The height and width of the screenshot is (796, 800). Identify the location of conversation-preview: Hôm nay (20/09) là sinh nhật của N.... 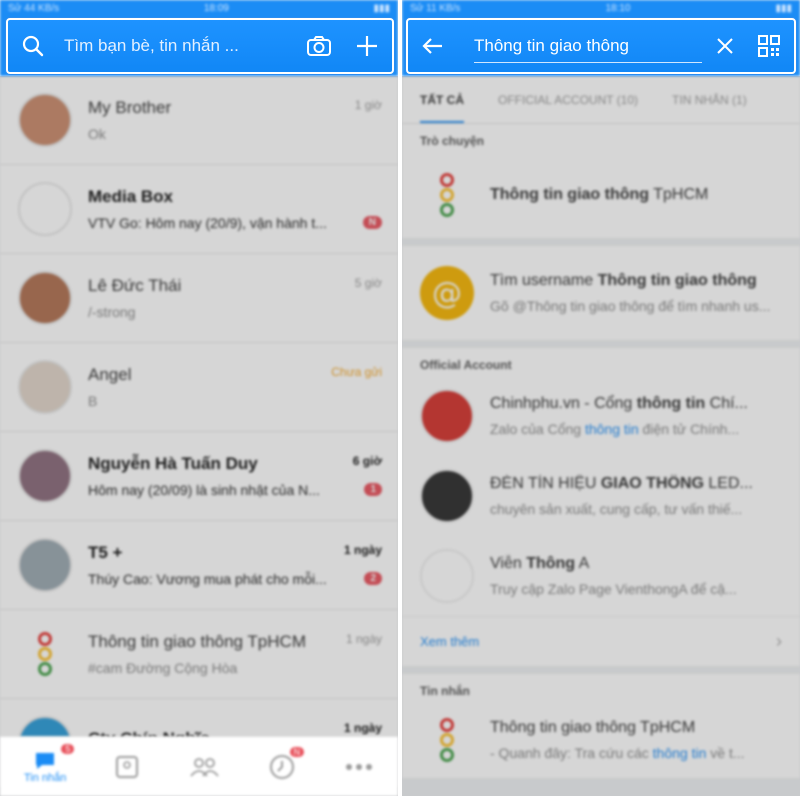
(204, 490).